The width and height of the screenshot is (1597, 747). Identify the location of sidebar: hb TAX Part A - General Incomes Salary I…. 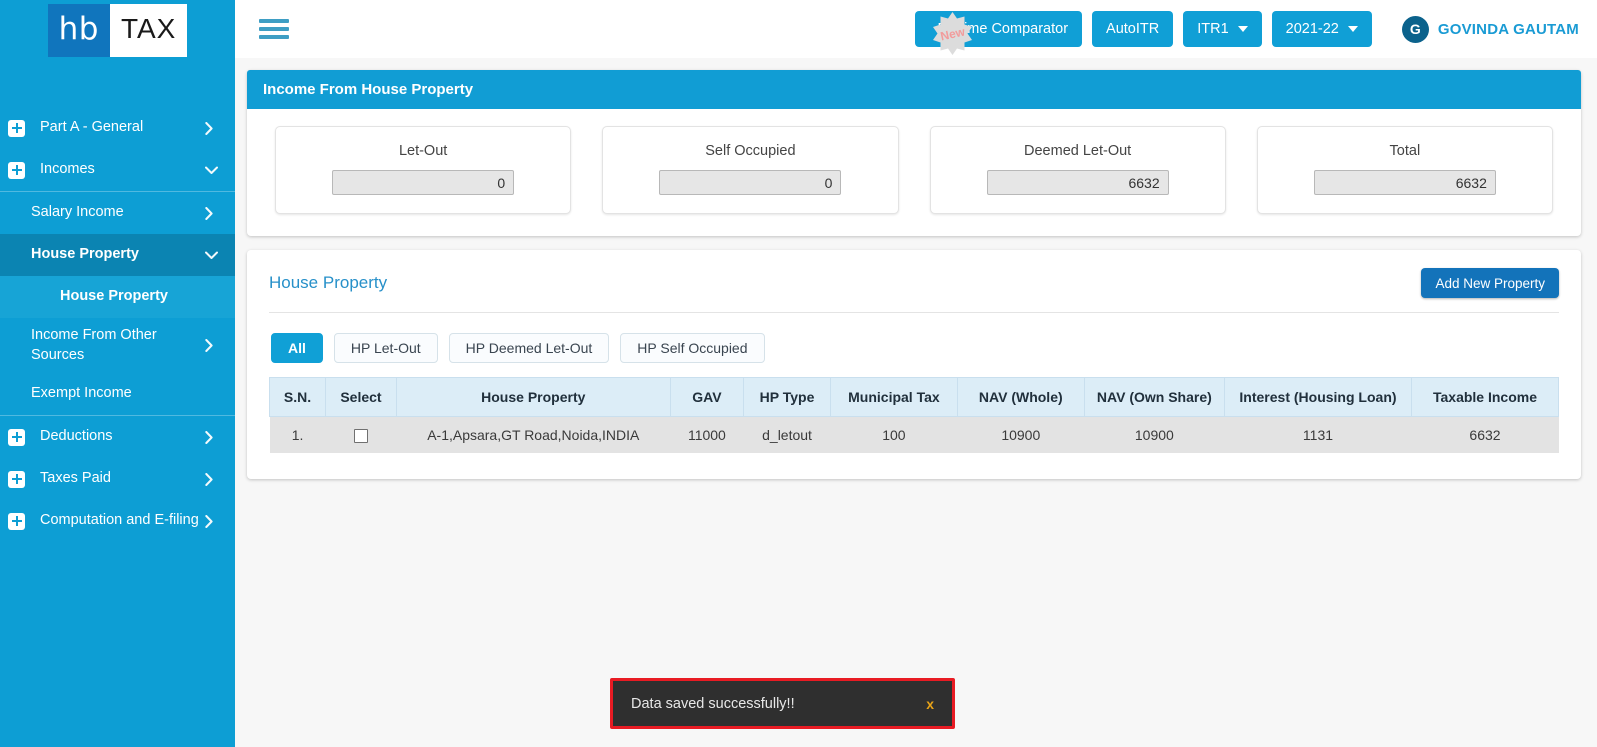
(117, 373).